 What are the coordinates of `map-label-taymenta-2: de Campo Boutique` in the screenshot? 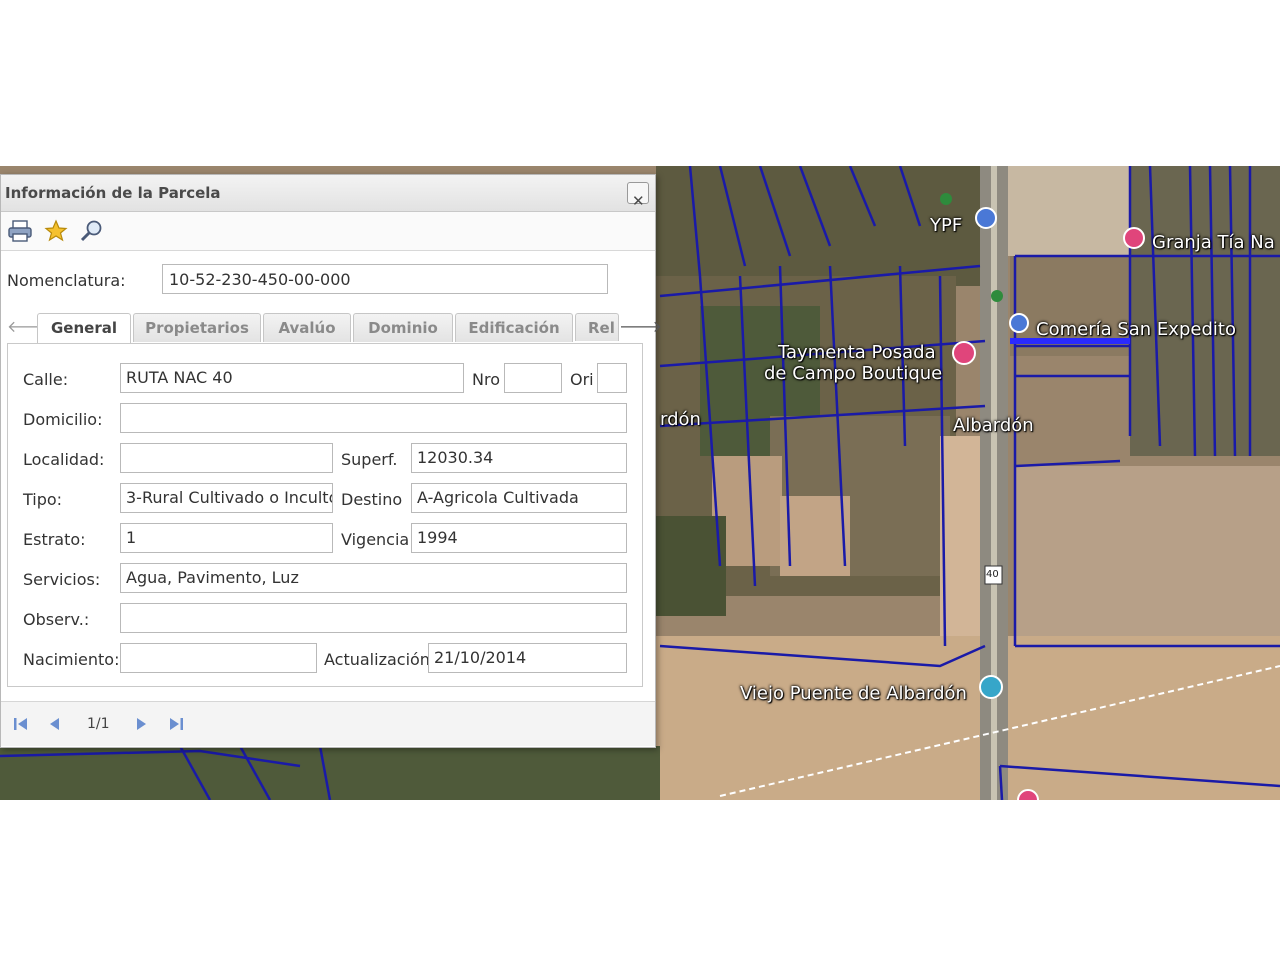 It's located at (853, 373).